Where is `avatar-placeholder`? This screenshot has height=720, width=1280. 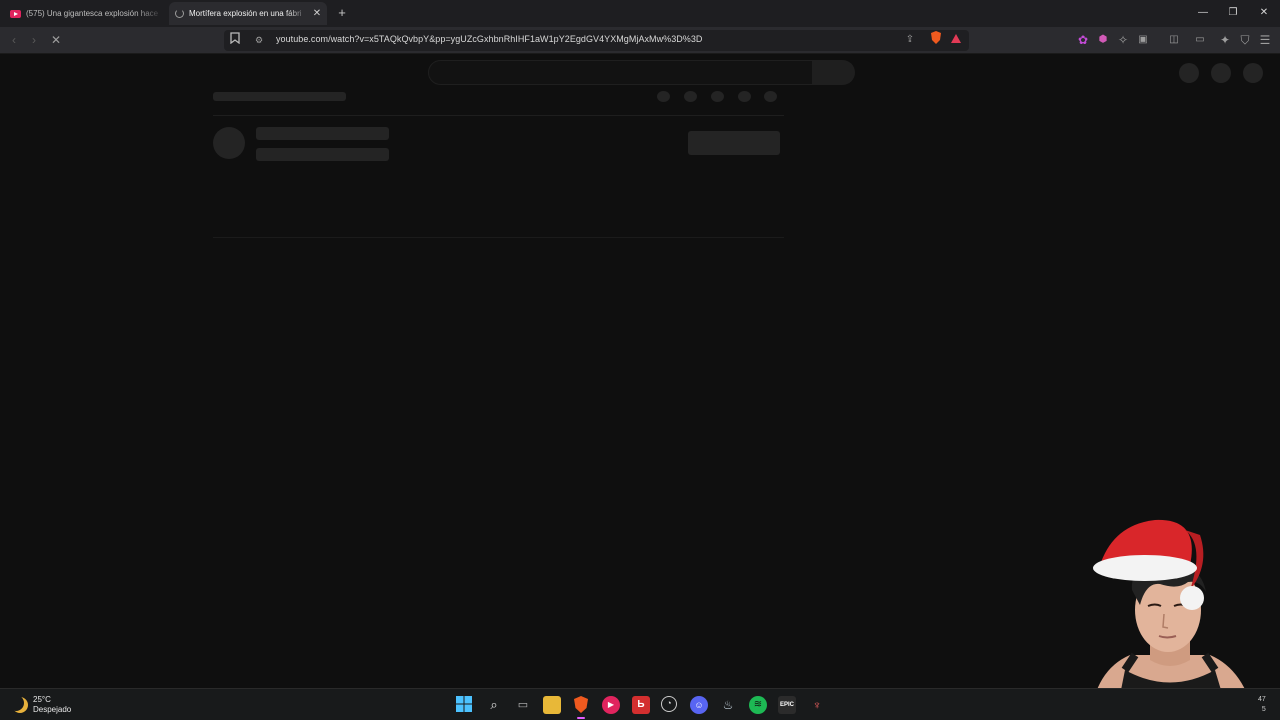 avatar-placeholder is located at coordinates (1253, 73).